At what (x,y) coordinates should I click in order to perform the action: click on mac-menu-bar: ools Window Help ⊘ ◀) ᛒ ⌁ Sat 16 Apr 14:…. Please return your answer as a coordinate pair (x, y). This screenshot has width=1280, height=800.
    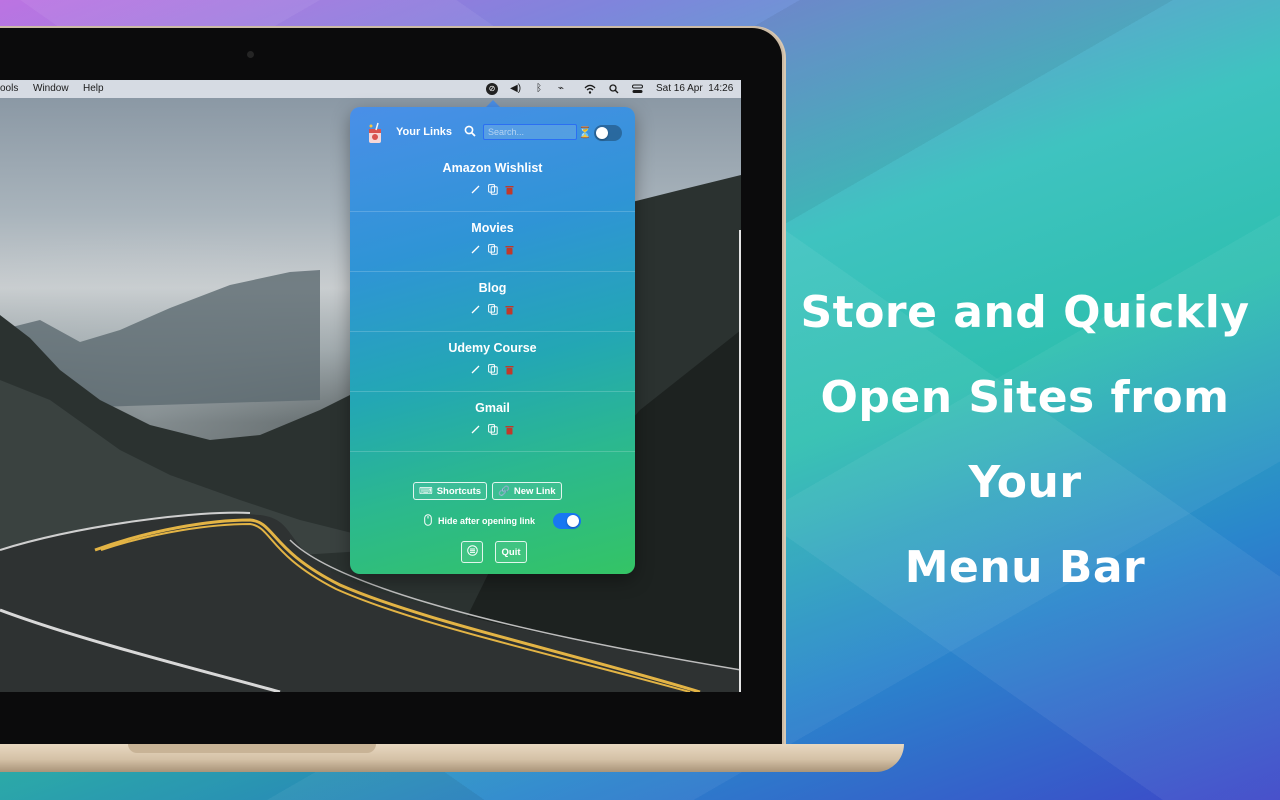
    Looking at the image, I should click on (370, 89).